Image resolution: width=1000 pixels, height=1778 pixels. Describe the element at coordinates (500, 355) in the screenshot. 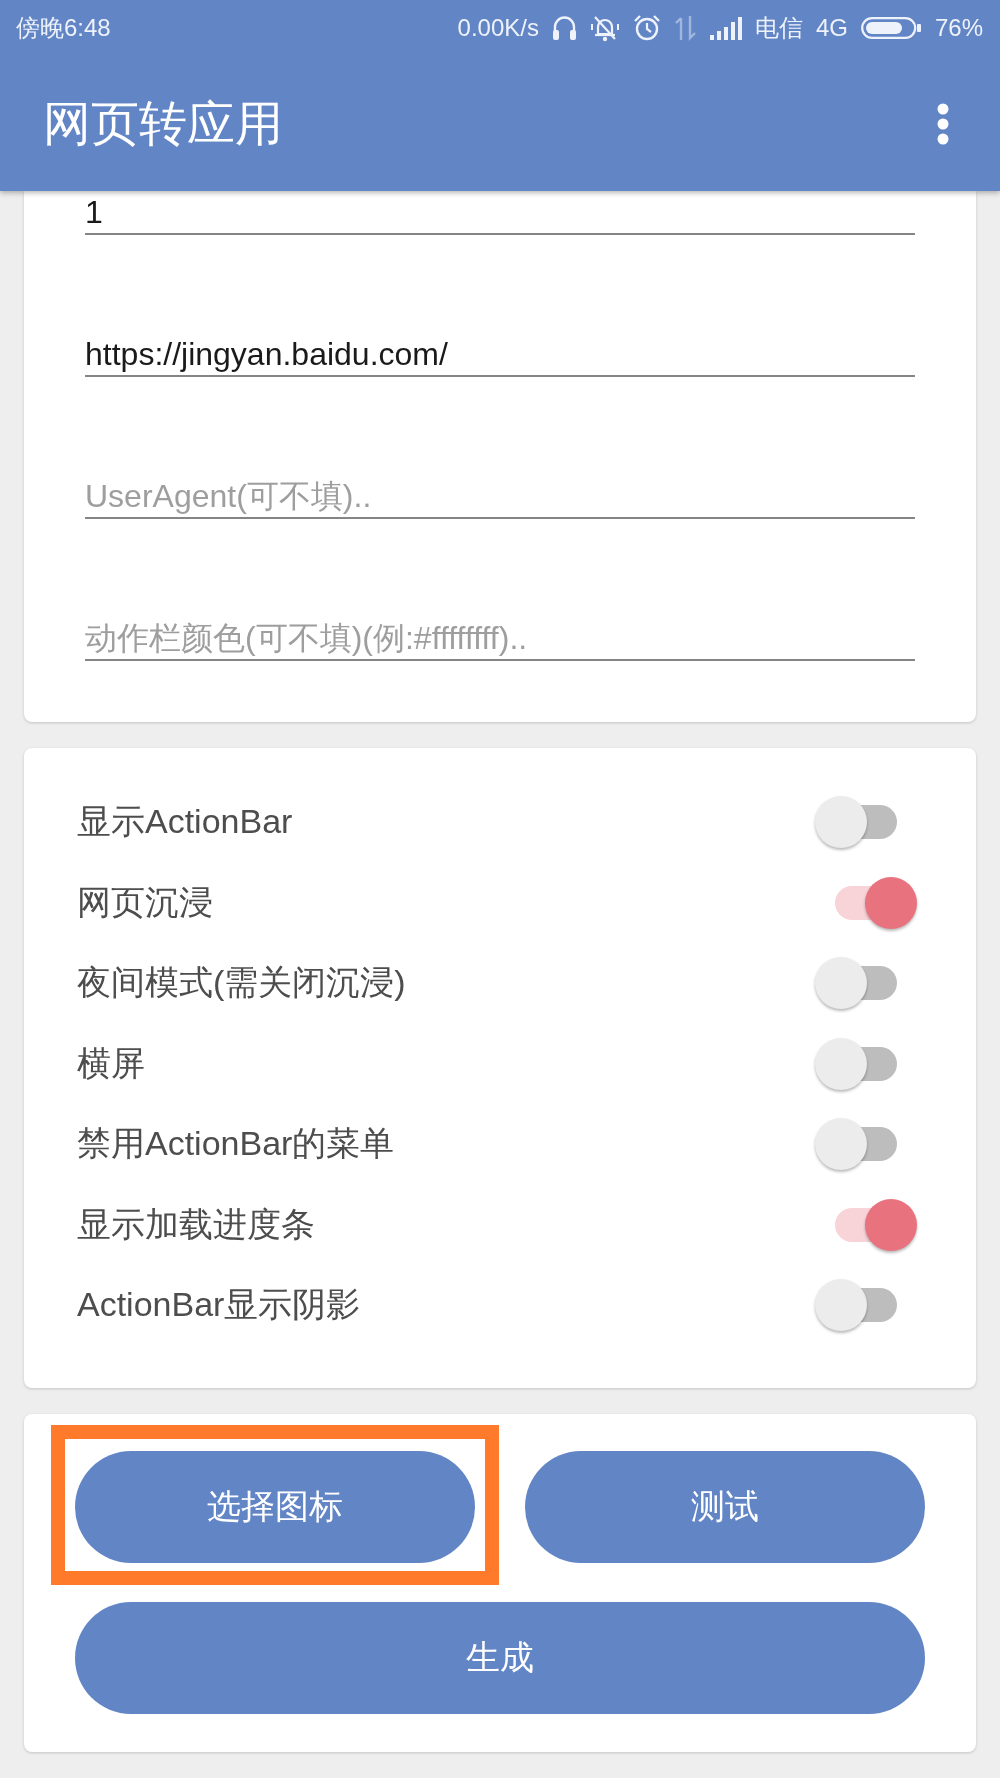

I see `text-field: https://jingyan.baidu.com/` at that location.